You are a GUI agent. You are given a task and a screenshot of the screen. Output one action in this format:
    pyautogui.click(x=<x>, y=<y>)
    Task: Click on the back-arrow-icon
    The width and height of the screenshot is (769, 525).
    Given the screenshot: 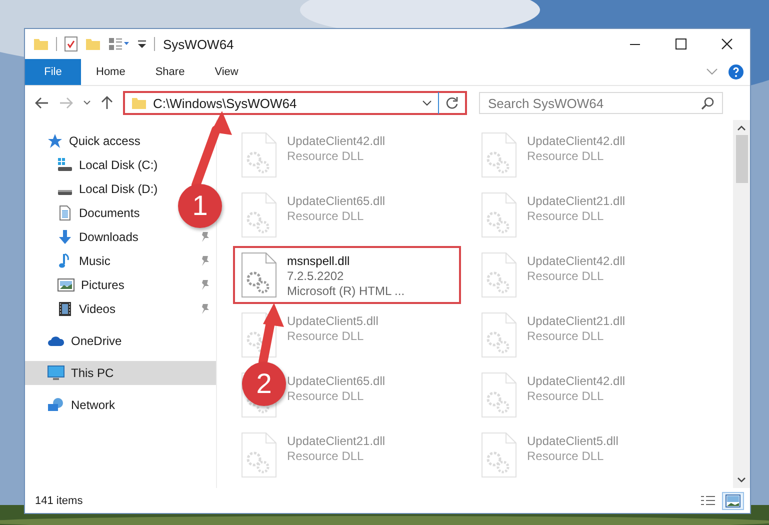 What is the action you would take?
    pyautogui.click(x=42, y=103)
    